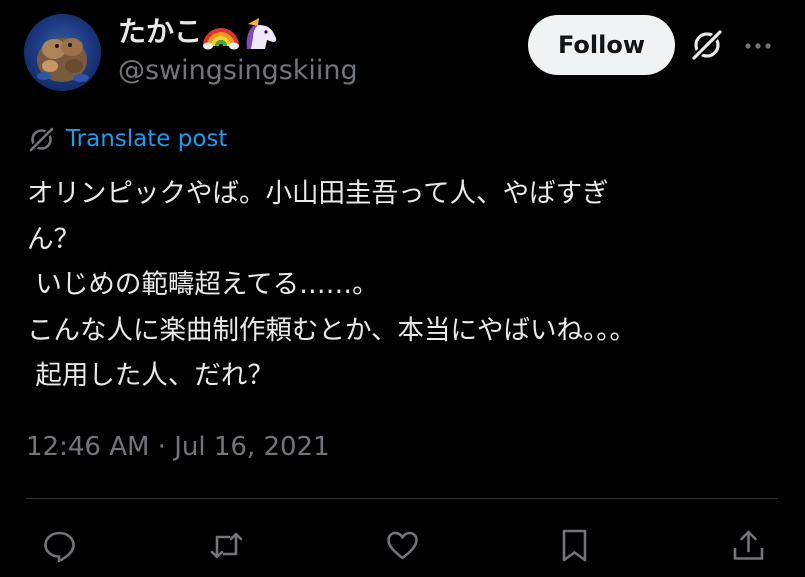 The height and width of the screenshot is (577, 805). I want to click on reply-button, so click(59, 545).